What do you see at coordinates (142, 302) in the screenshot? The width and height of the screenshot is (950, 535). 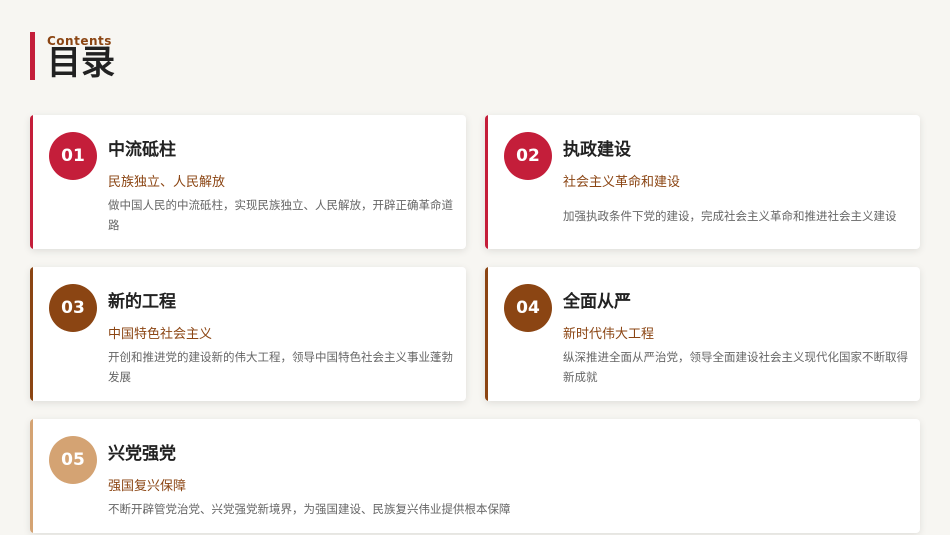 I see `card-title: 新的工程` at bounding box center [142, 302].